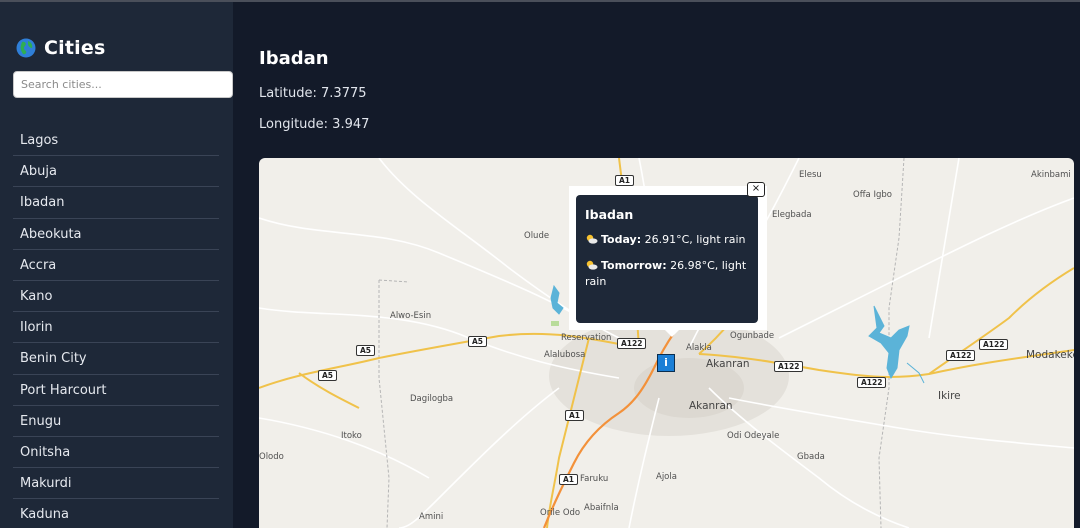 This screenshot has height=528, width=1080. What do you see at coordinates (693, 239) in the screenshot?
I see `today-value: 26.91°C, light rain` at bounding box center [693, 239].